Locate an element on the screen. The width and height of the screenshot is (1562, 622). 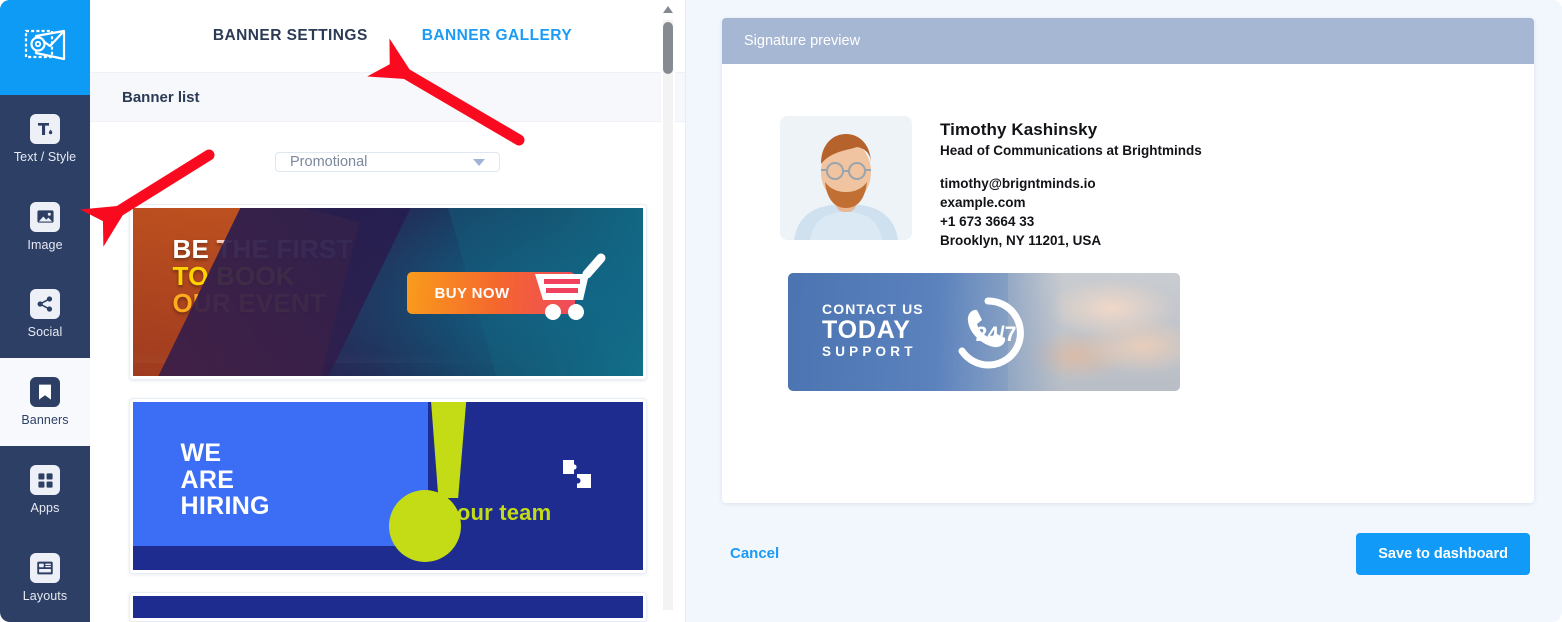
panel-scrollbar is located at coordinates (668, 311).